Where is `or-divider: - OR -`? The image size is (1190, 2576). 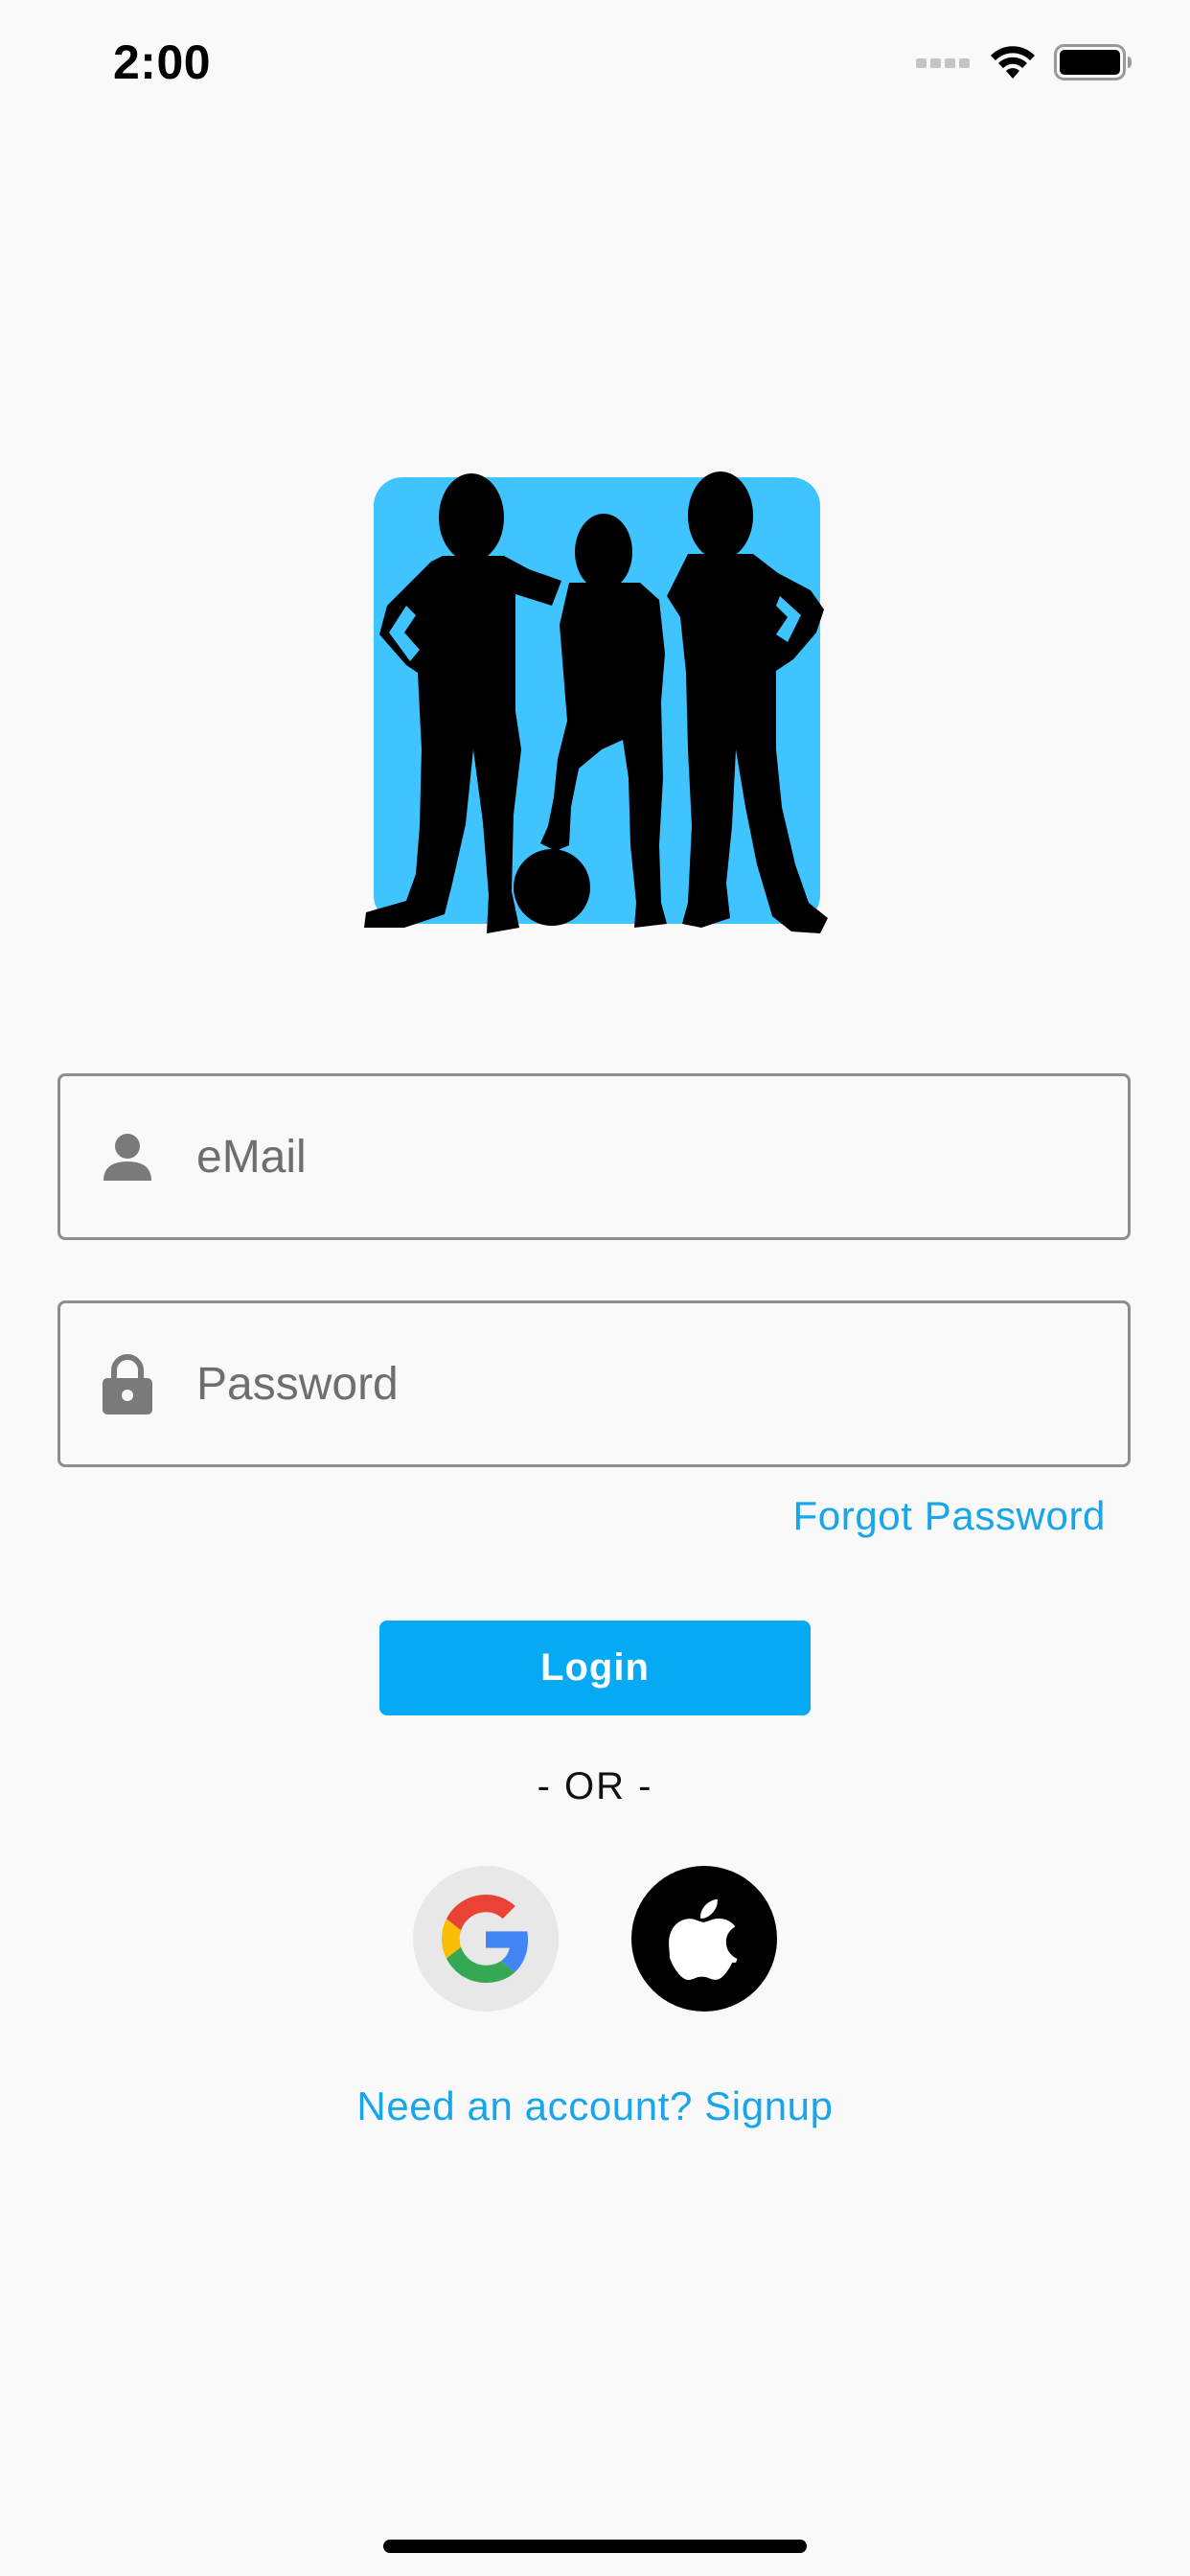
or-divider: - OR - is located at coordinates (595, 1786).